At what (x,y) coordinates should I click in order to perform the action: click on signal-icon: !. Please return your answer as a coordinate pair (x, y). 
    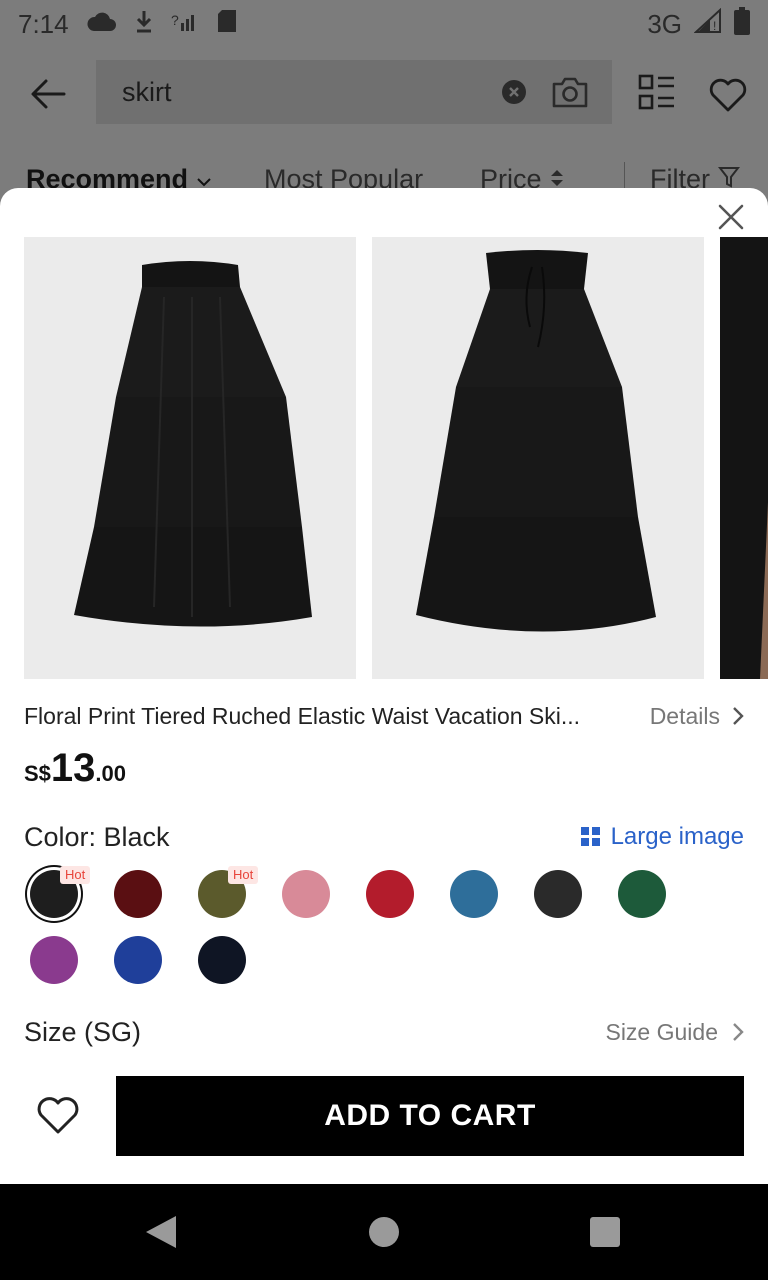
    Looking at the image, I should click on (707, 24).